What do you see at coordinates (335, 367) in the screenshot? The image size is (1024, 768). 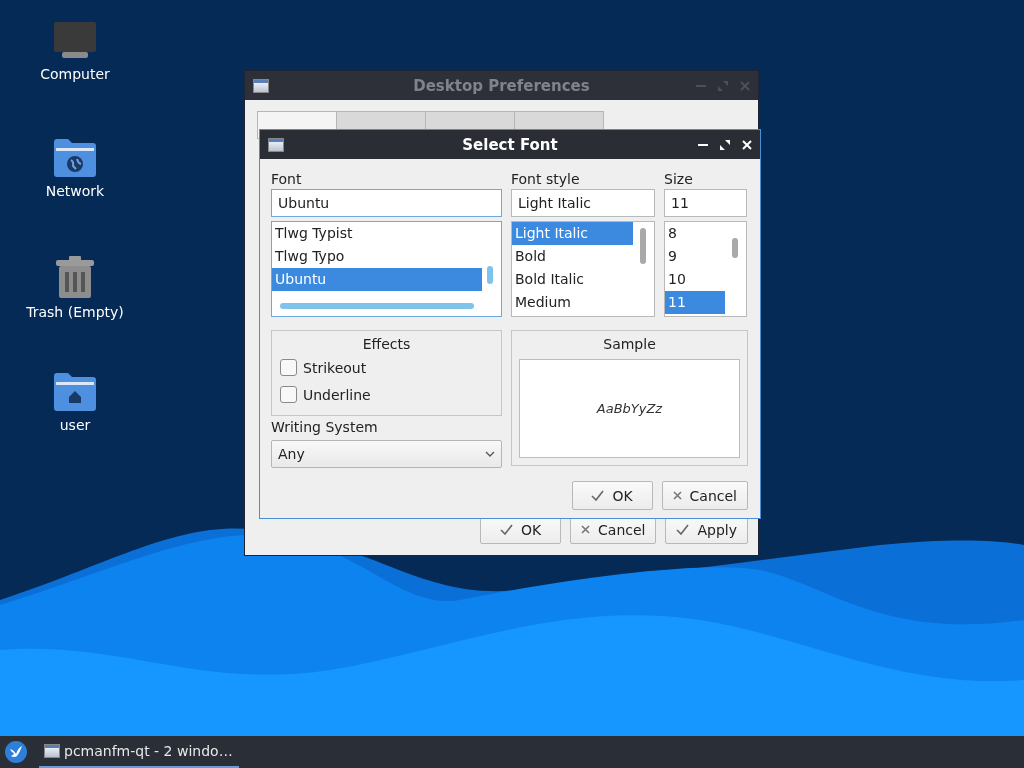 I see `checkbox-label: Strikeout` at bounding box center [335, 367].